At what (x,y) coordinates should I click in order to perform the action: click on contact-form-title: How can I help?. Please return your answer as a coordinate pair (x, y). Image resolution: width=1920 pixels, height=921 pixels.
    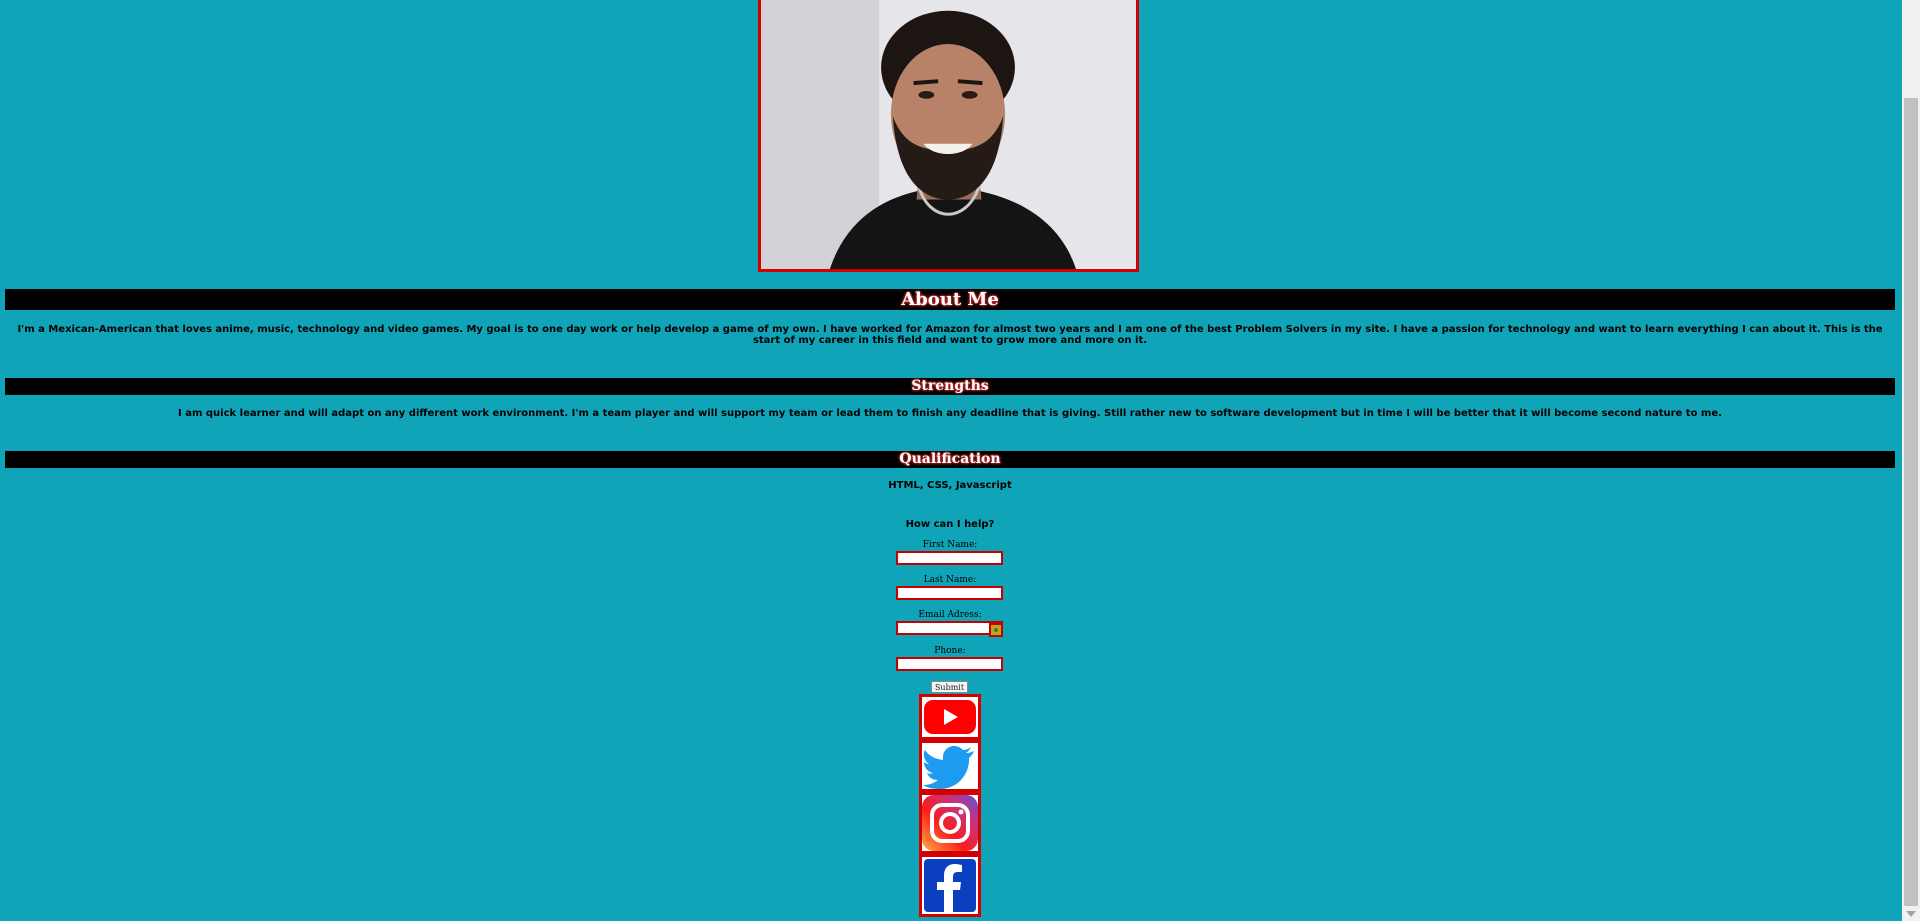
    Looking at the image, I should click on (950, 524).